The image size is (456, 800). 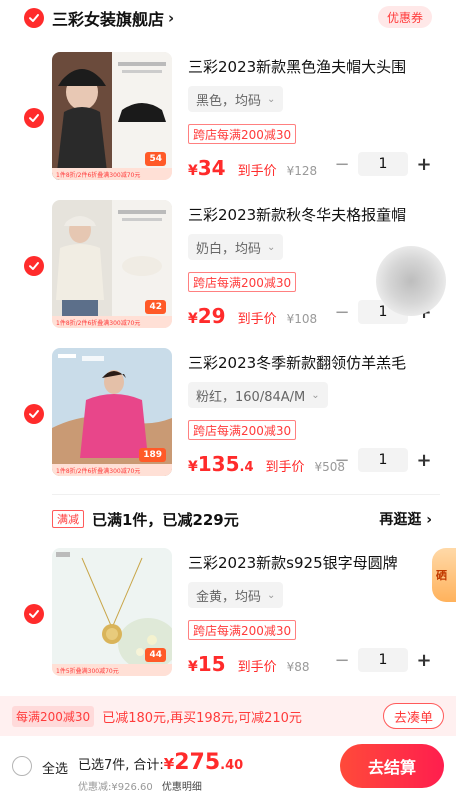 I want to click on sku-selector: 金黄，均码 ⌄, so click(x=236, y=595).